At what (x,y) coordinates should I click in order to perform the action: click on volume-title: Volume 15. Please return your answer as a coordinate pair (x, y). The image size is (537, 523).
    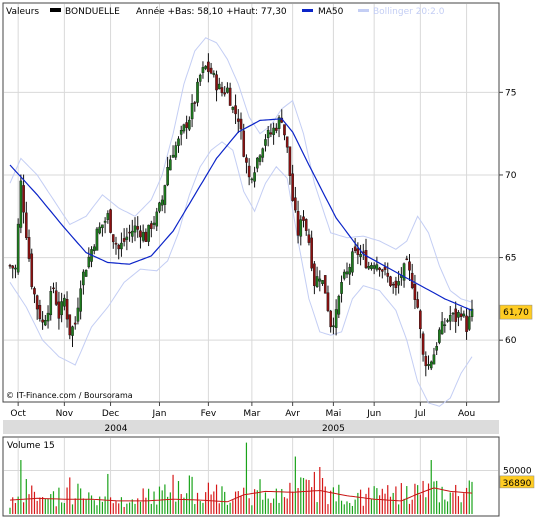
    Looking at the image, I should click on (31, 446).